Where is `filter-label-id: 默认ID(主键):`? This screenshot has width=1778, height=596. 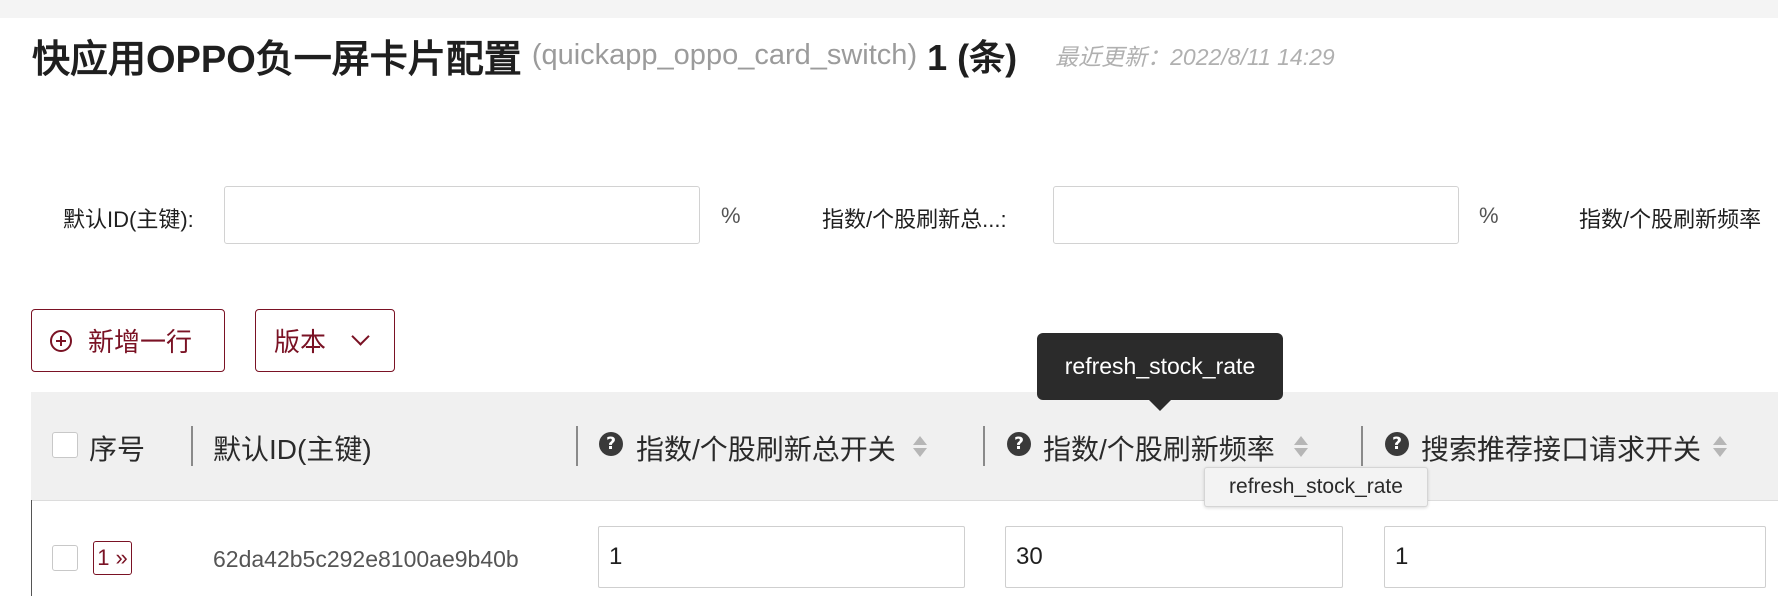 filter-label-id: 默认ID(主键): is located at coordinates (128, 219).